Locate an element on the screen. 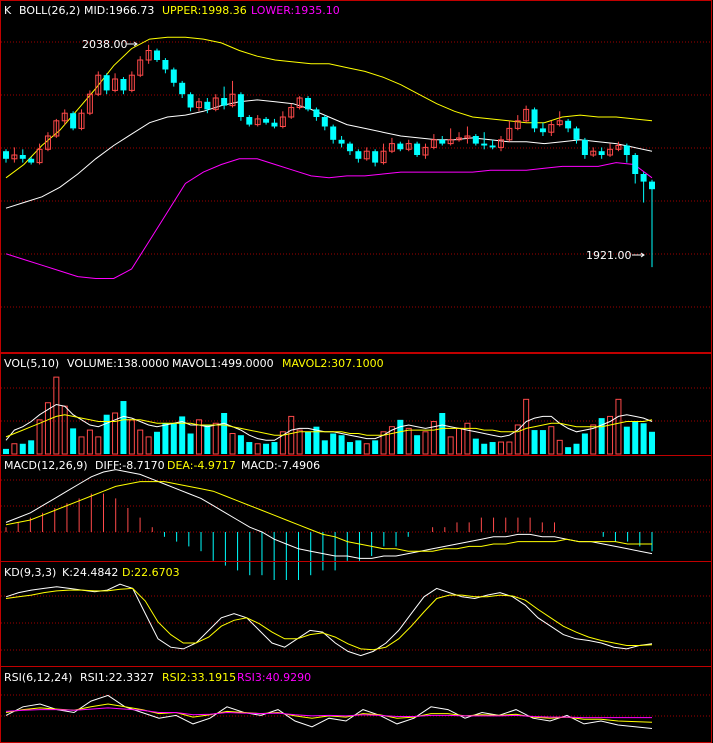 The height and width of the screenshot is (743, 713). kline-upper-value: UPPER:1998.36 is located at coordinates (204, 10).